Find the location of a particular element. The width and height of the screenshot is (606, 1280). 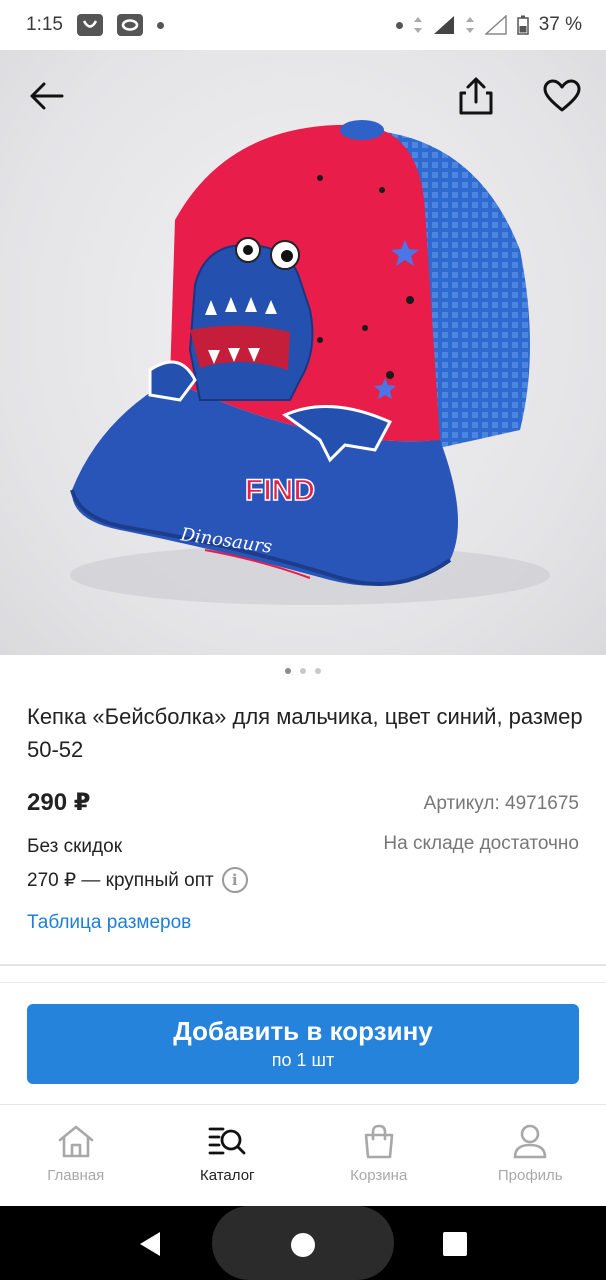

nav-cart: Корзина is located at coordinates (379, 1155).